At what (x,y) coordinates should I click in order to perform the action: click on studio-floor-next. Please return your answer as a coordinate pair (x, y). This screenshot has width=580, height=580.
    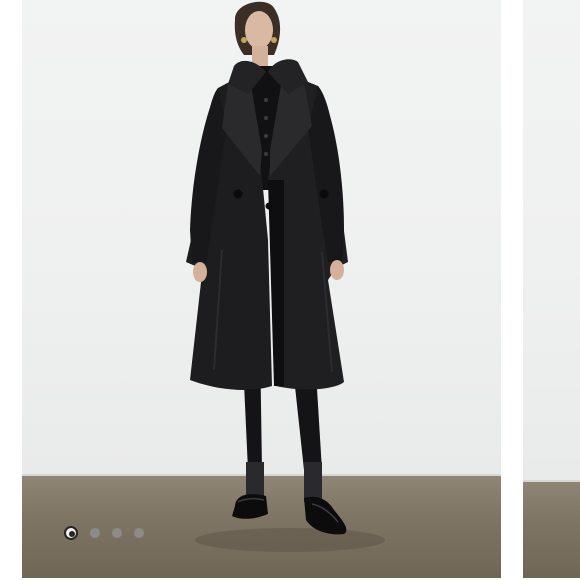
    Looking at the image, I should click on (551, 530).